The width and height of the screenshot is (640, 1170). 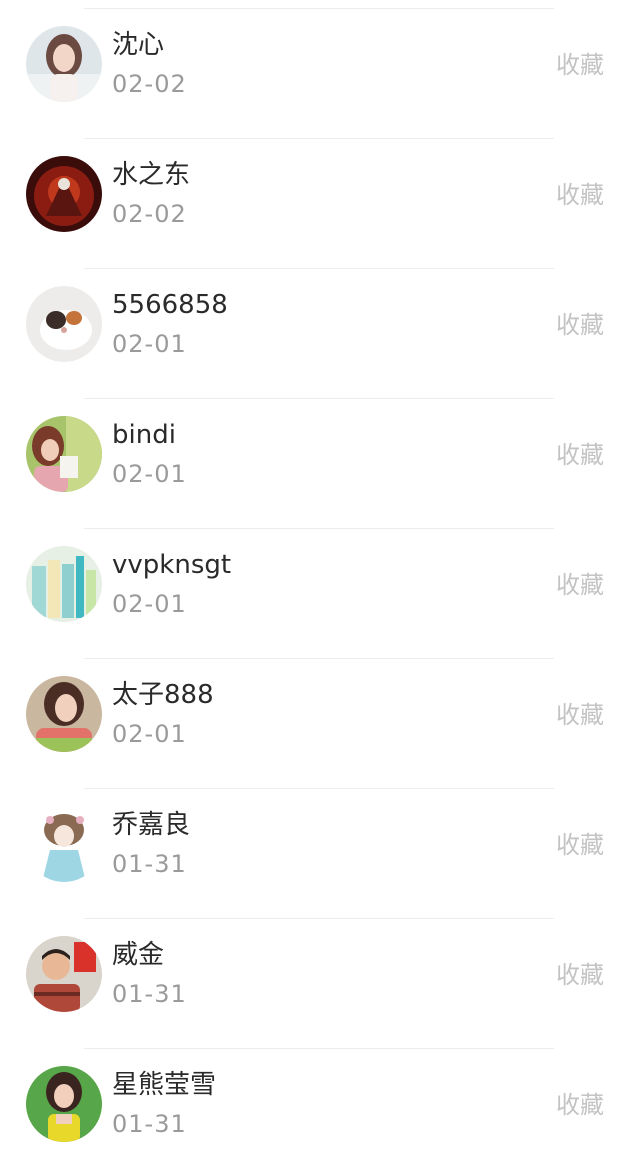 What do you see at coordinates (138, 955) in the screenshot?
I see `user-name: 威金` at bounding box center [138, 955].